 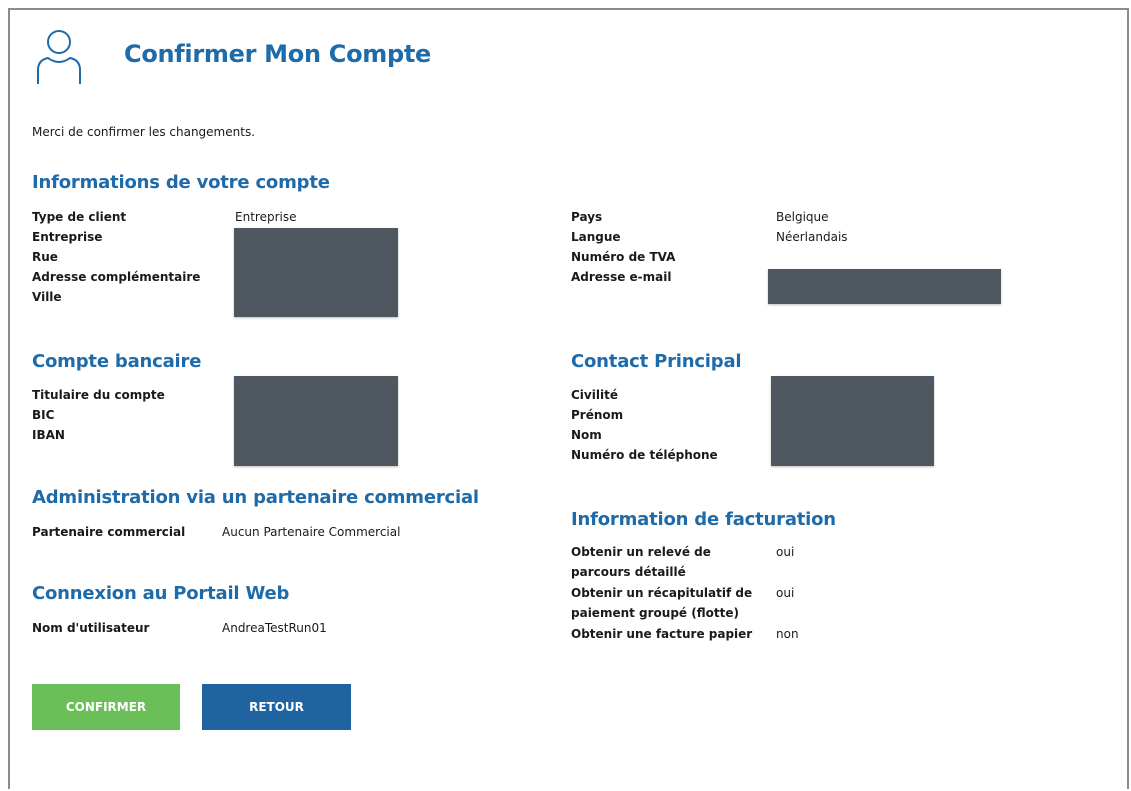 What do you see at coordinates (812, 227) in the screenshot?
I see `account-values-right: Belgique Néerlandais` at bounding box center [812, 227].